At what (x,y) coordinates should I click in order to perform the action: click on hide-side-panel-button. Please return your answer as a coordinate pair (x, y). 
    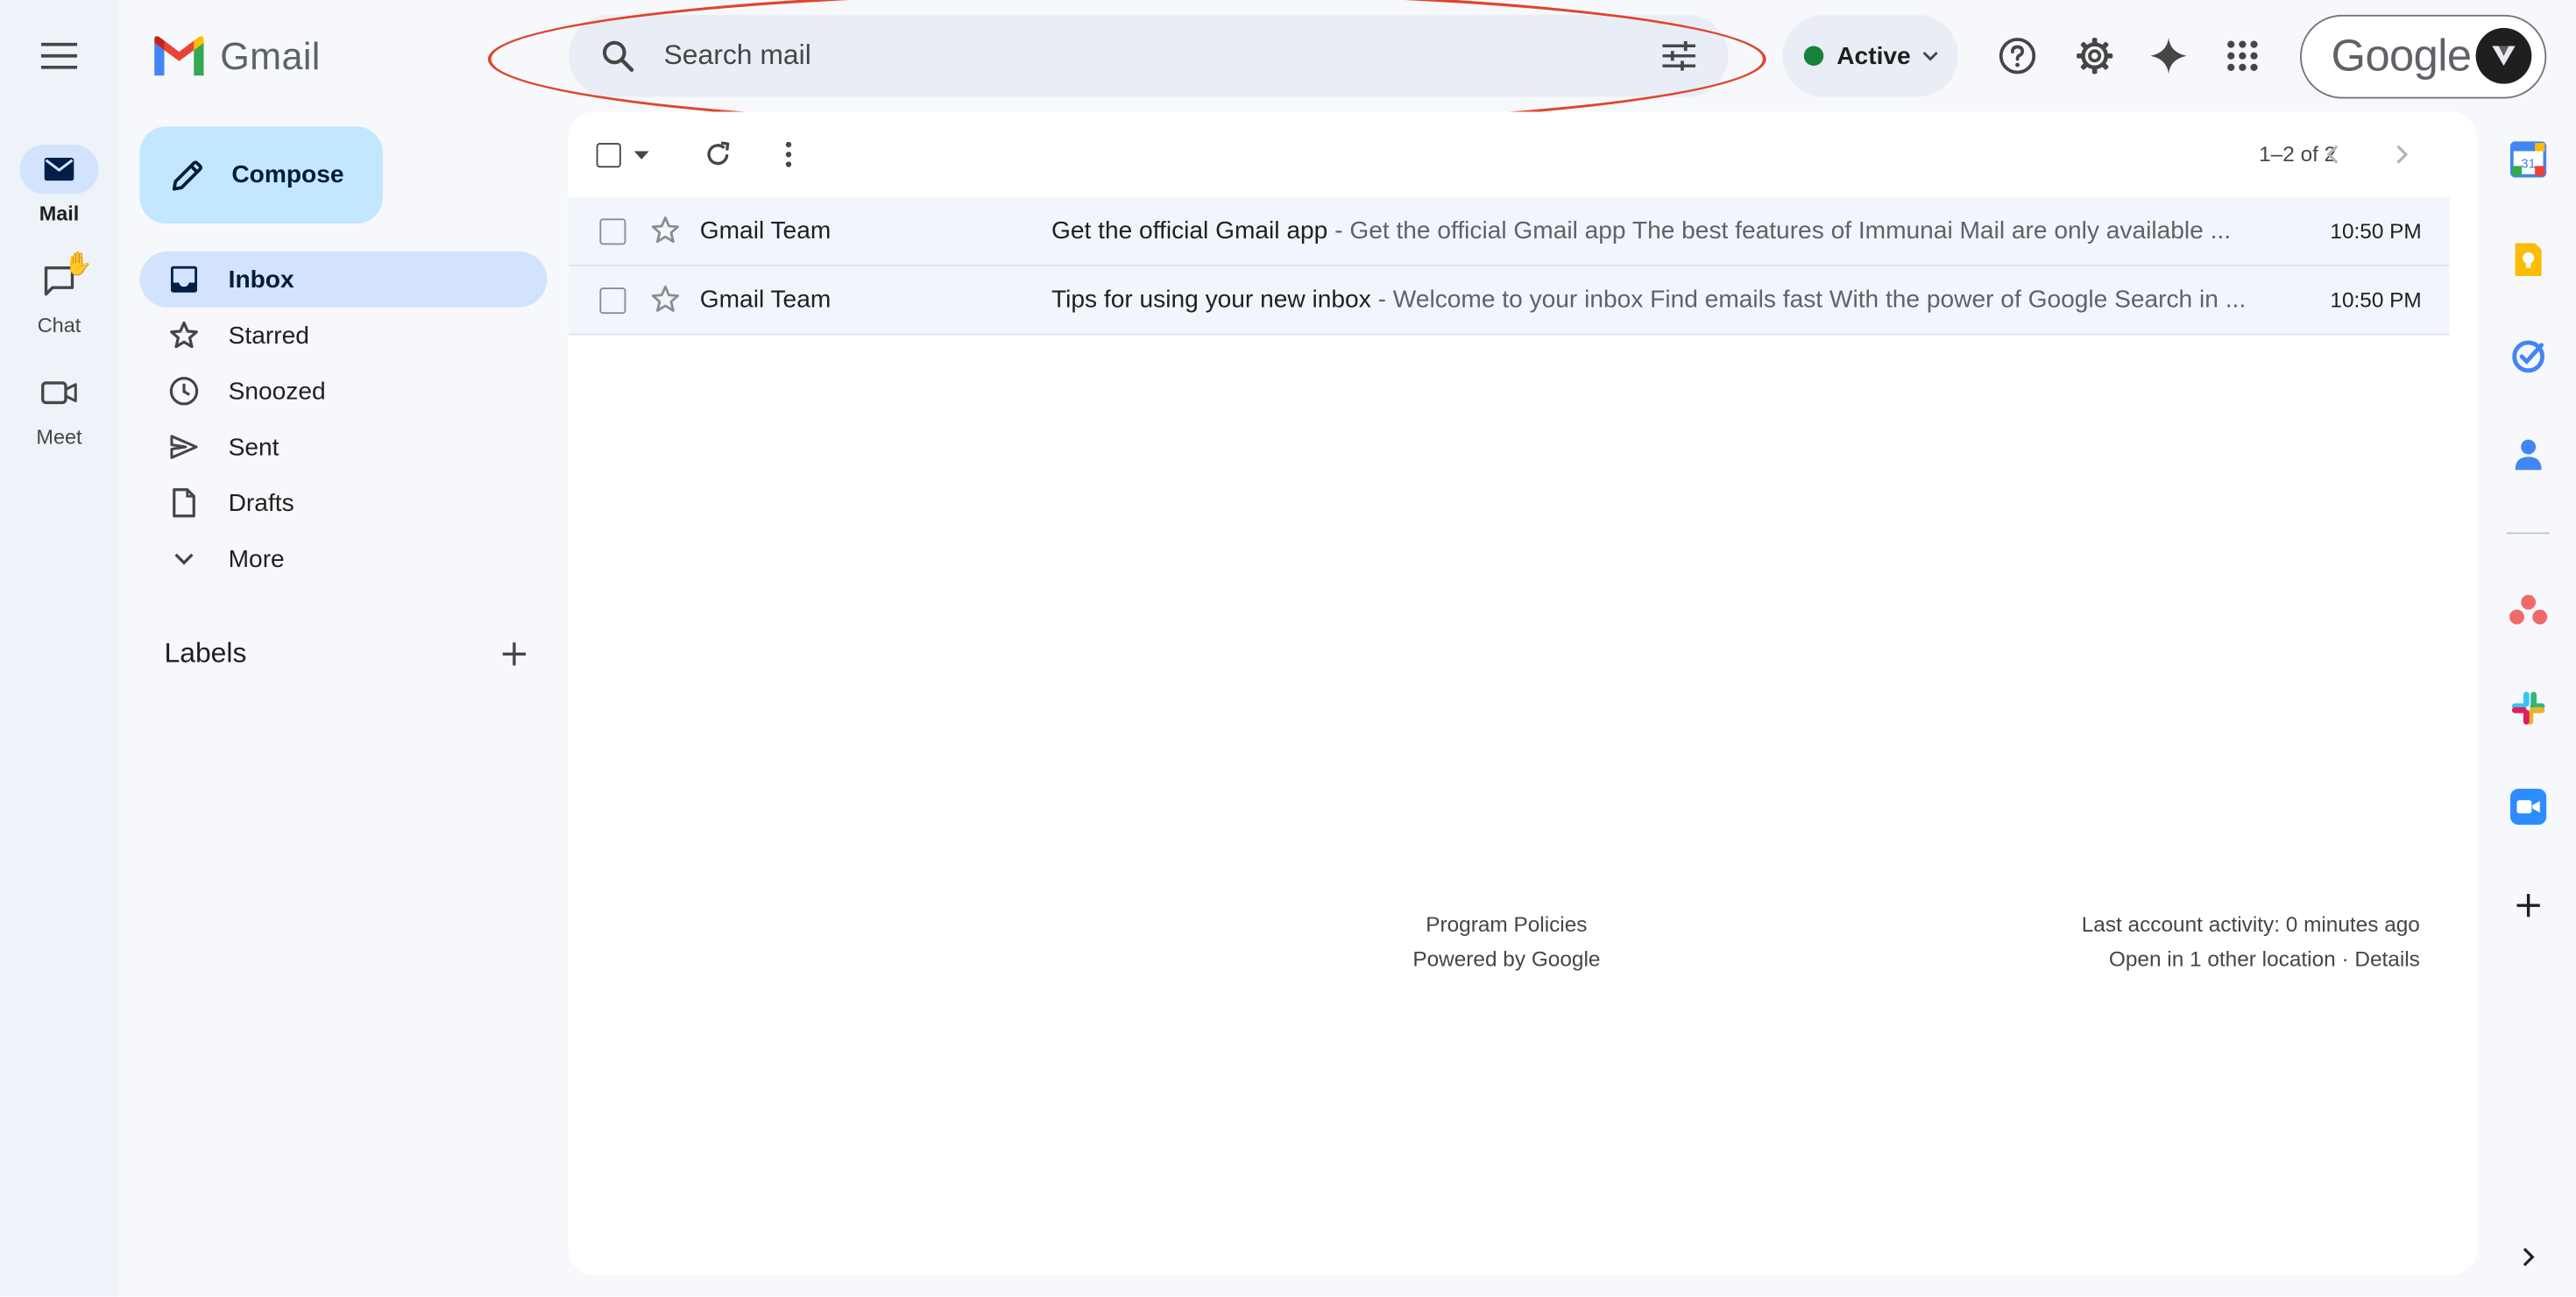
    Looking at the image, I should click on (2528, 1257).